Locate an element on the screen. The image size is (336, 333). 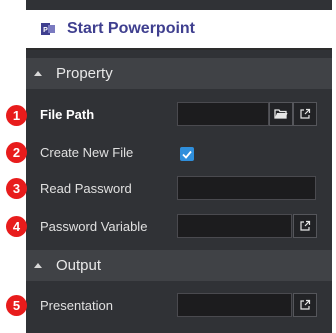
row-file-path: File Path is located at coordinates (179, 115).